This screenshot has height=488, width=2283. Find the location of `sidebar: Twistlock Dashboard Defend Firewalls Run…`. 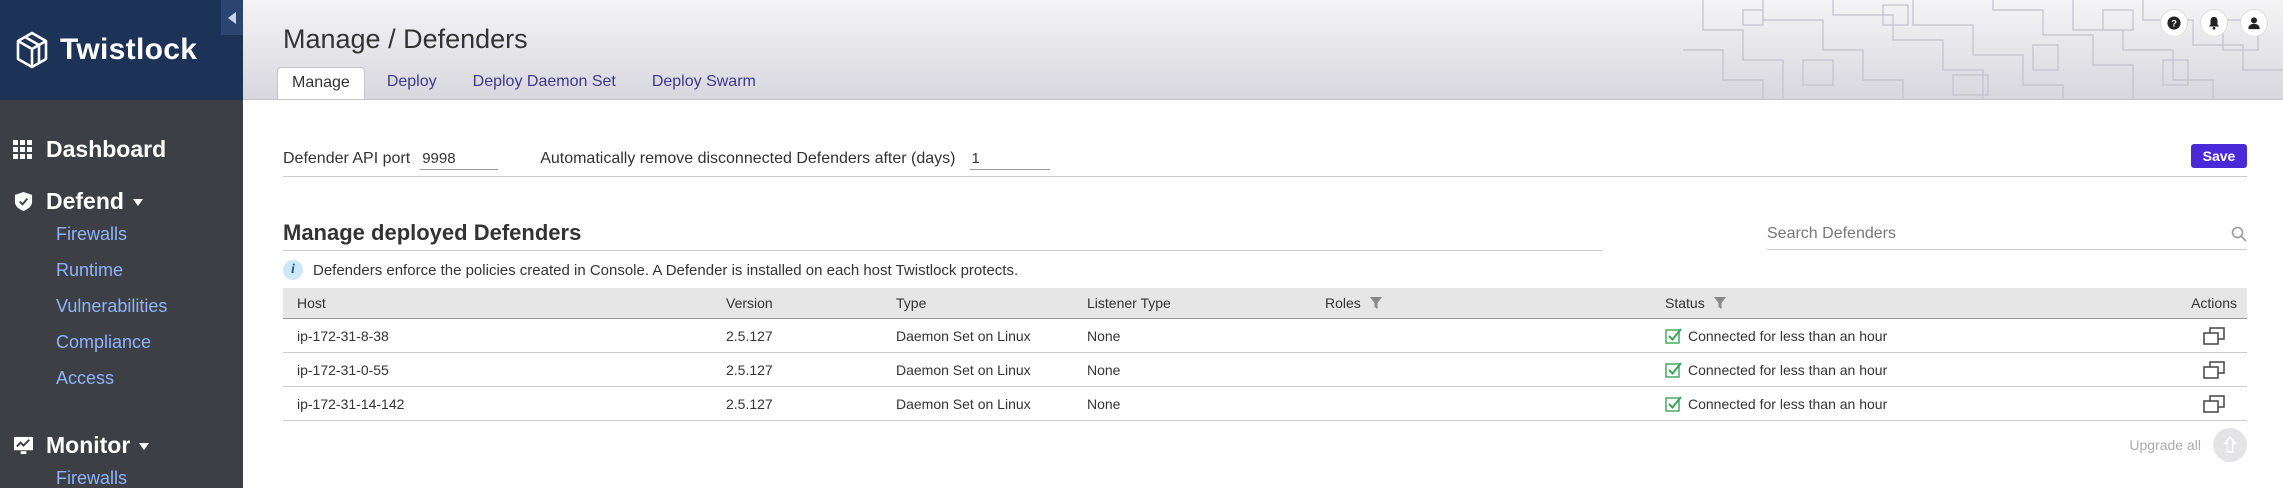

sidebar: Twistlock Dashboard Defend Firewalls Run… is located at coordinates (121, 244).